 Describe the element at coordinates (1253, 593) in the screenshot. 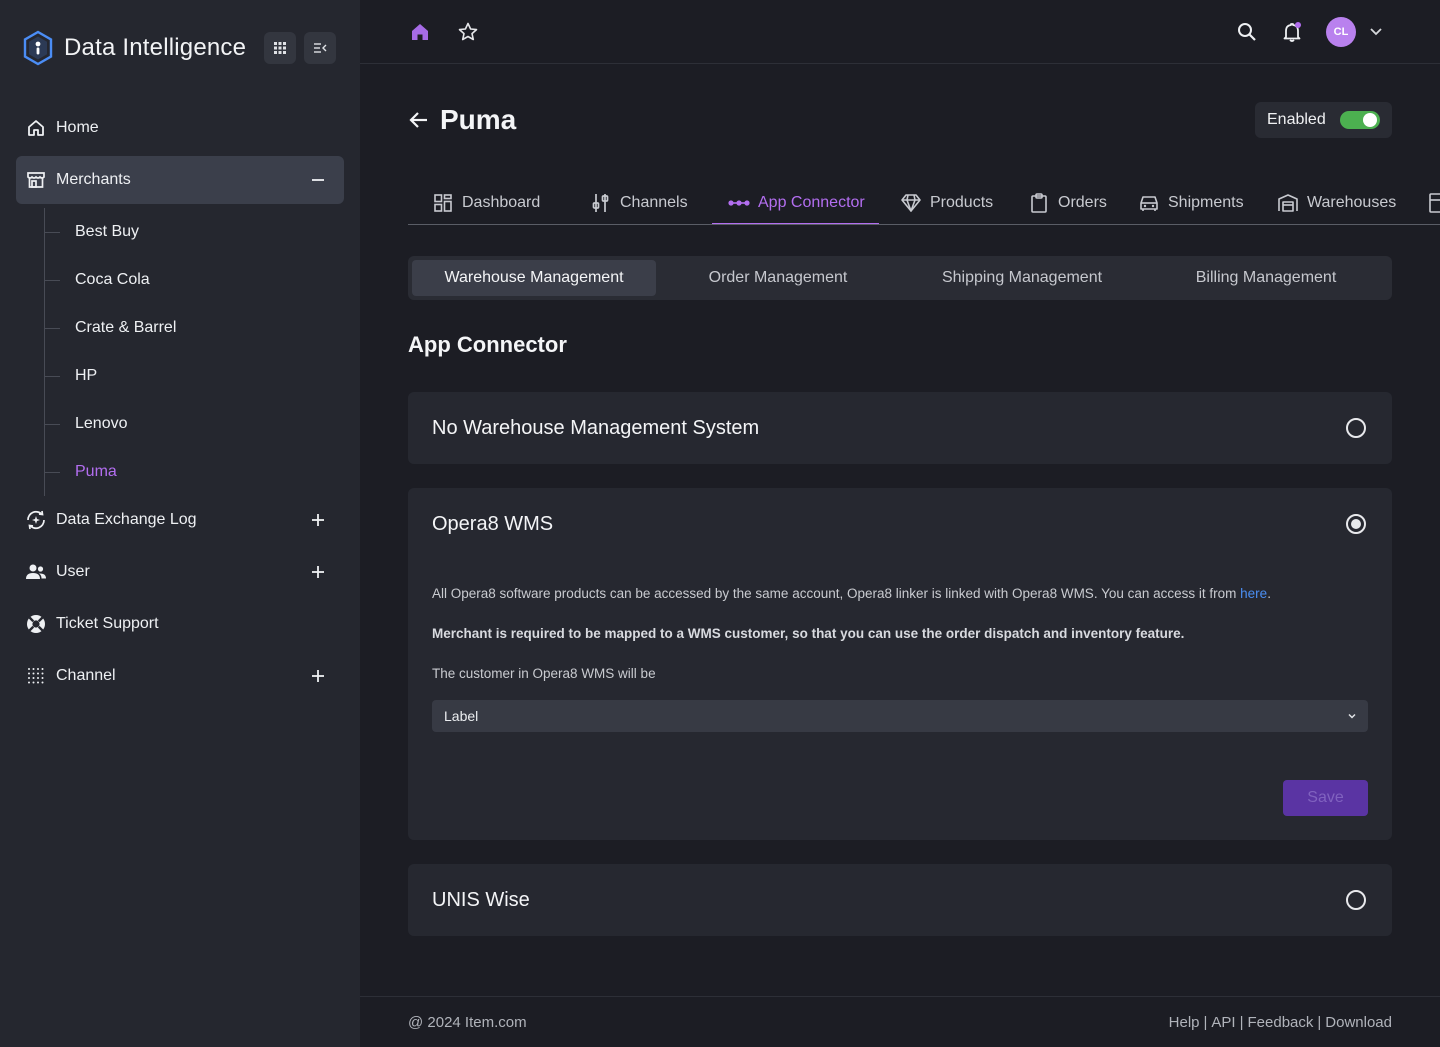

I see `opera8-here-link: here` at that location.